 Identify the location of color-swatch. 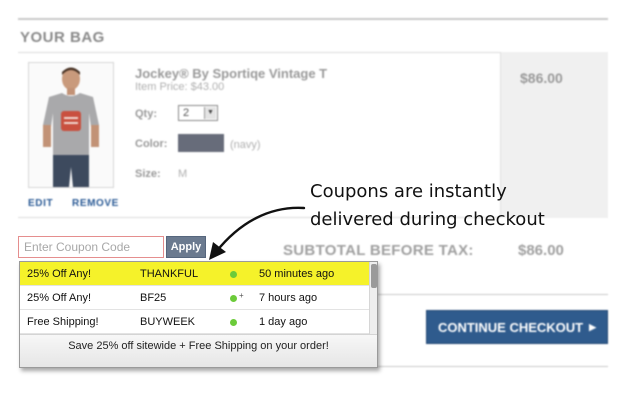
(201, 143).